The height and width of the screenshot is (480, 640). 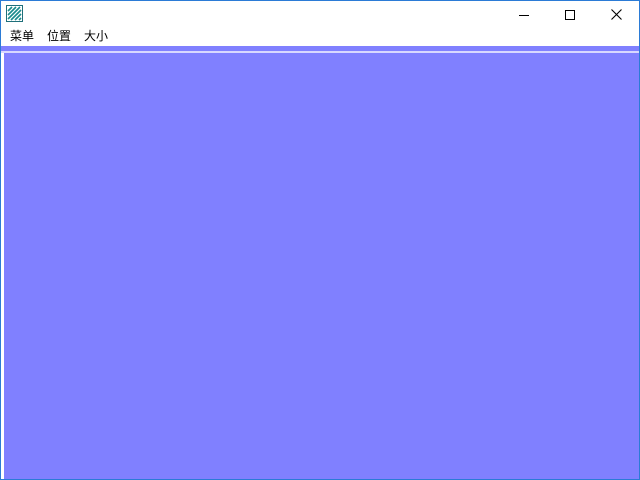 What do you see at coordinates (14, 13) in the screenshot?
I see `app-striped-logo-icon` at bounding box center [14, 13].